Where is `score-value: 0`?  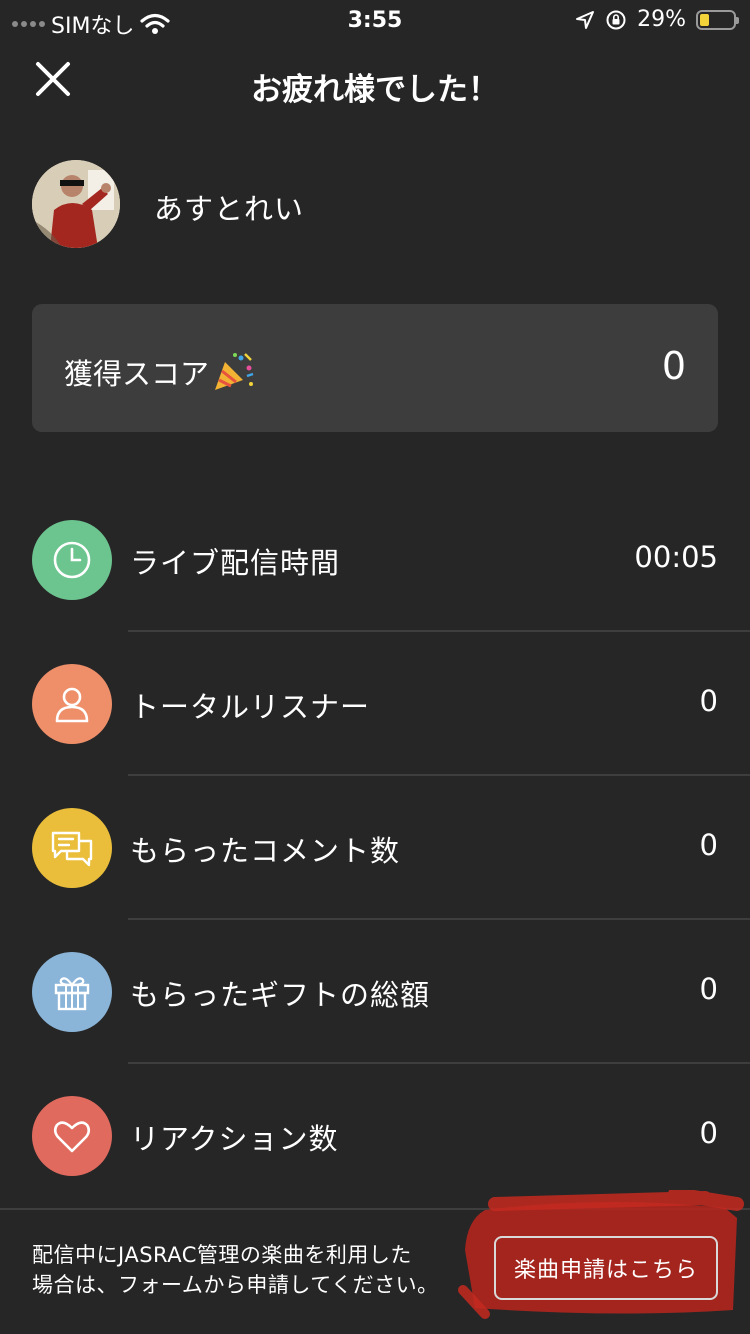
score-value: 0 is located at coordinates (673, 366).